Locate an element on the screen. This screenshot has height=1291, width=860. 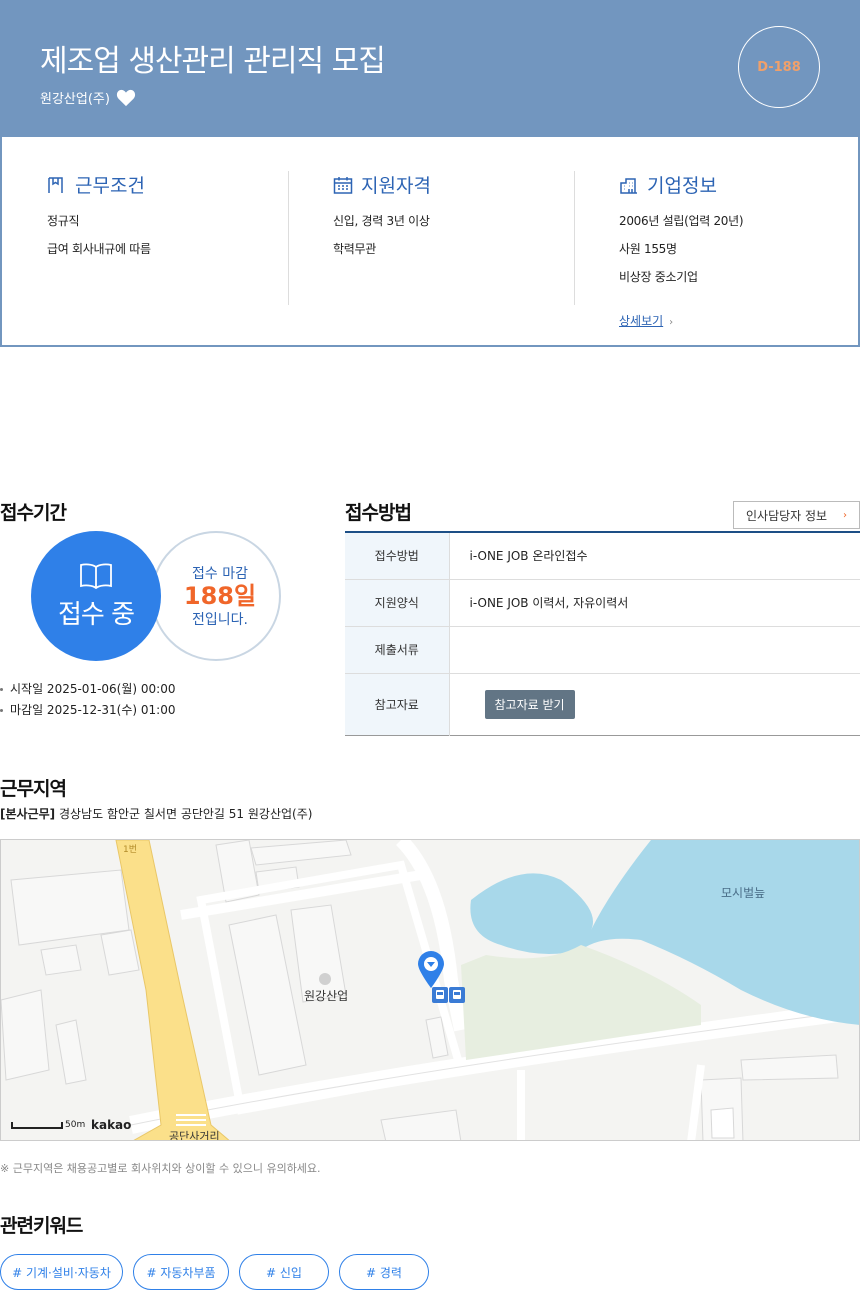
keyword-tag: # 기계·설비·자동차 is located at coordinates (61, 1272).